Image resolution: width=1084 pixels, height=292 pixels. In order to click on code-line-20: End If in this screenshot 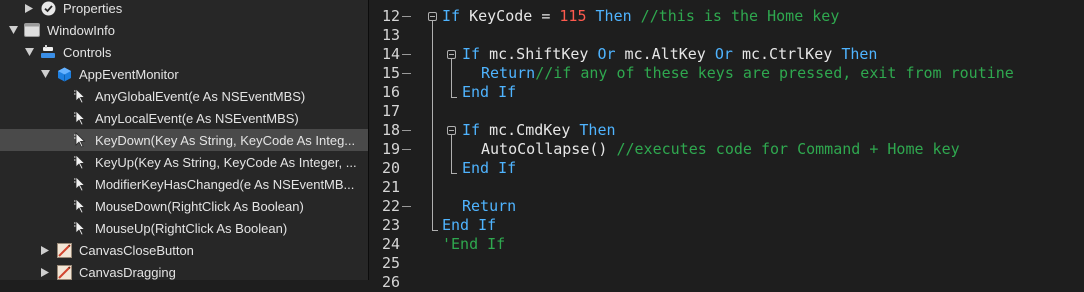, I will do `click(489, 168)`.